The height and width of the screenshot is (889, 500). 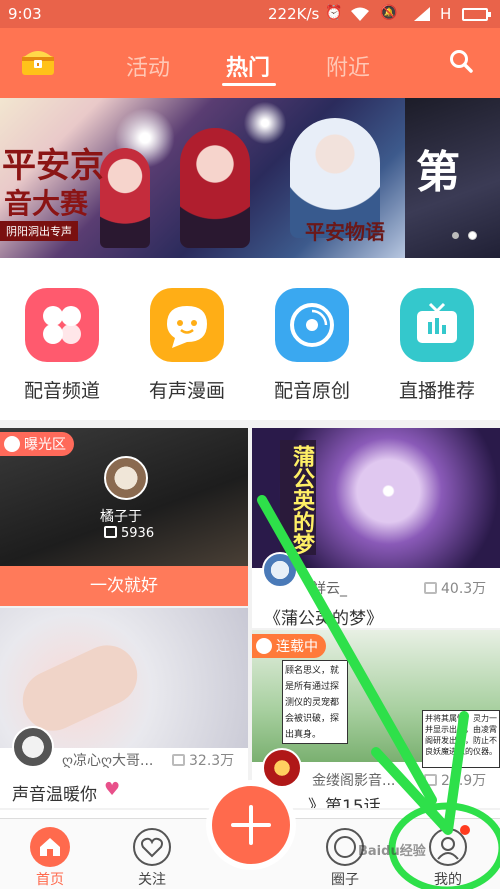 What do you see at coordinates (12, 444) in the screenshot?
I see `eye-icon` at bounding box center [12, 444].